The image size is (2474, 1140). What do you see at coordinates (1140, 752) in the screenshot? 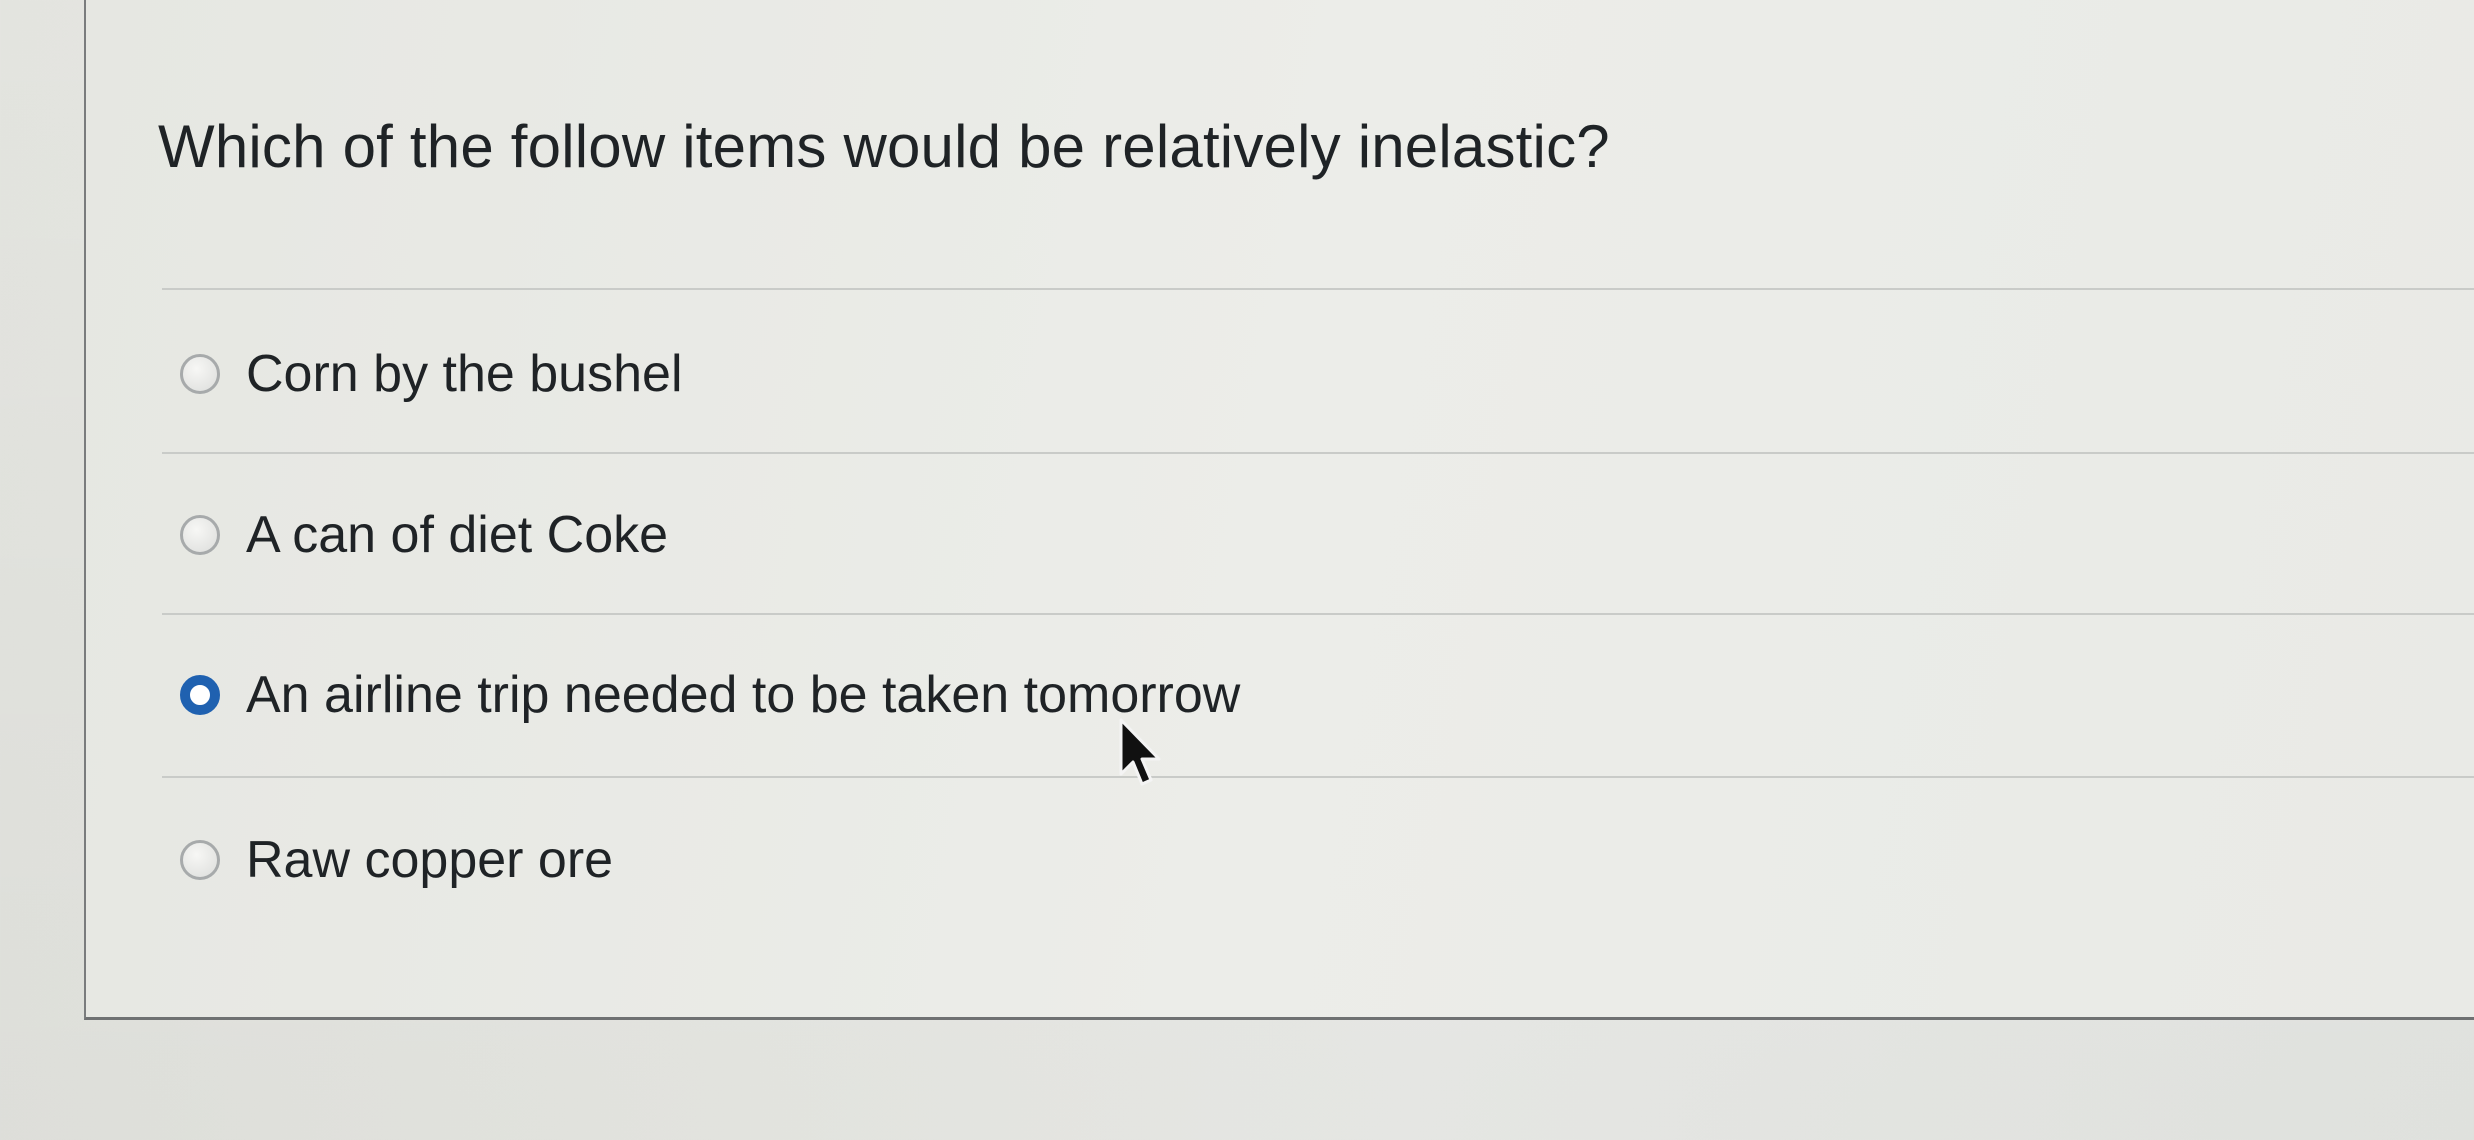
I see `mouse-pointer-icon` at bounding box center [1140, 752].